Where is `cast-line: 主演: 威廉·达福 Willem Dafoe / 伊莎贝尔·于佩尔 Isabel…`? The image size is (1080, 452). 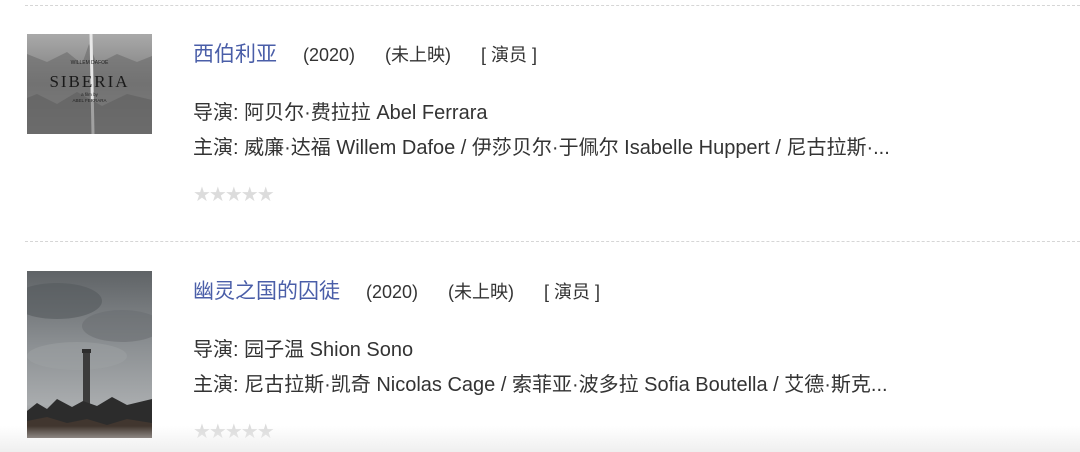 cast-line: 主演: 威廉·达福 Willem Dafoe / 伊莎贝尔·于佩尔 Isabel… is located at coordinates (541, 148).